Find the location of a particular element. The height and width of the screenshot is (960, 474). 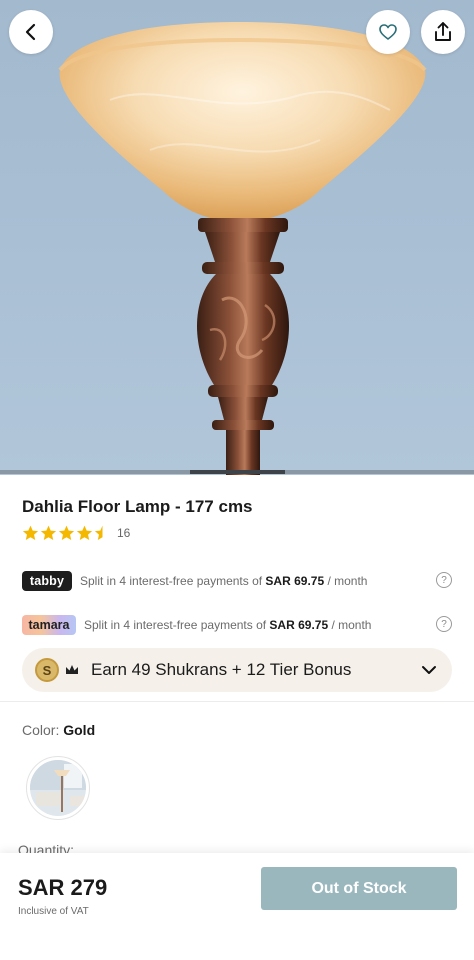

color-swatch-gold is located at coordinates (58, 788).